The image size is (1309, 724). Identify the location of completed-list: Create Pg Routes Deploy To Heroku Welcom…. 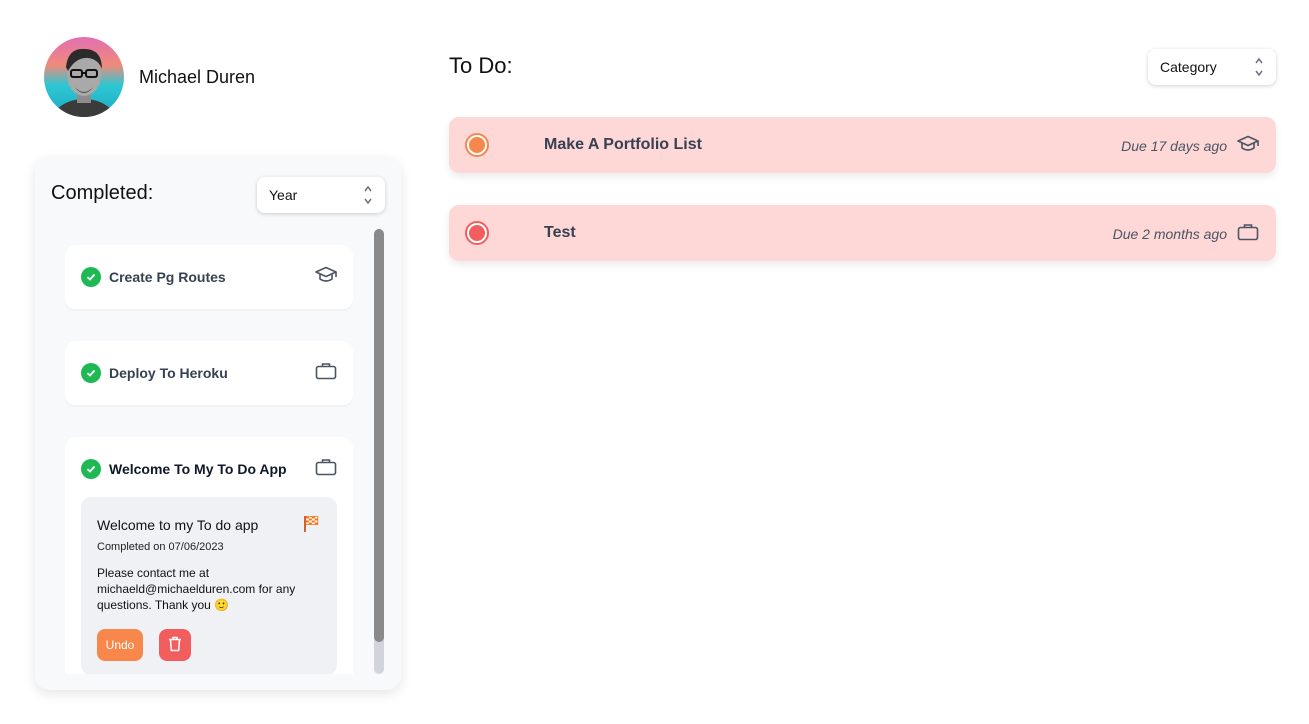
(209, 451).